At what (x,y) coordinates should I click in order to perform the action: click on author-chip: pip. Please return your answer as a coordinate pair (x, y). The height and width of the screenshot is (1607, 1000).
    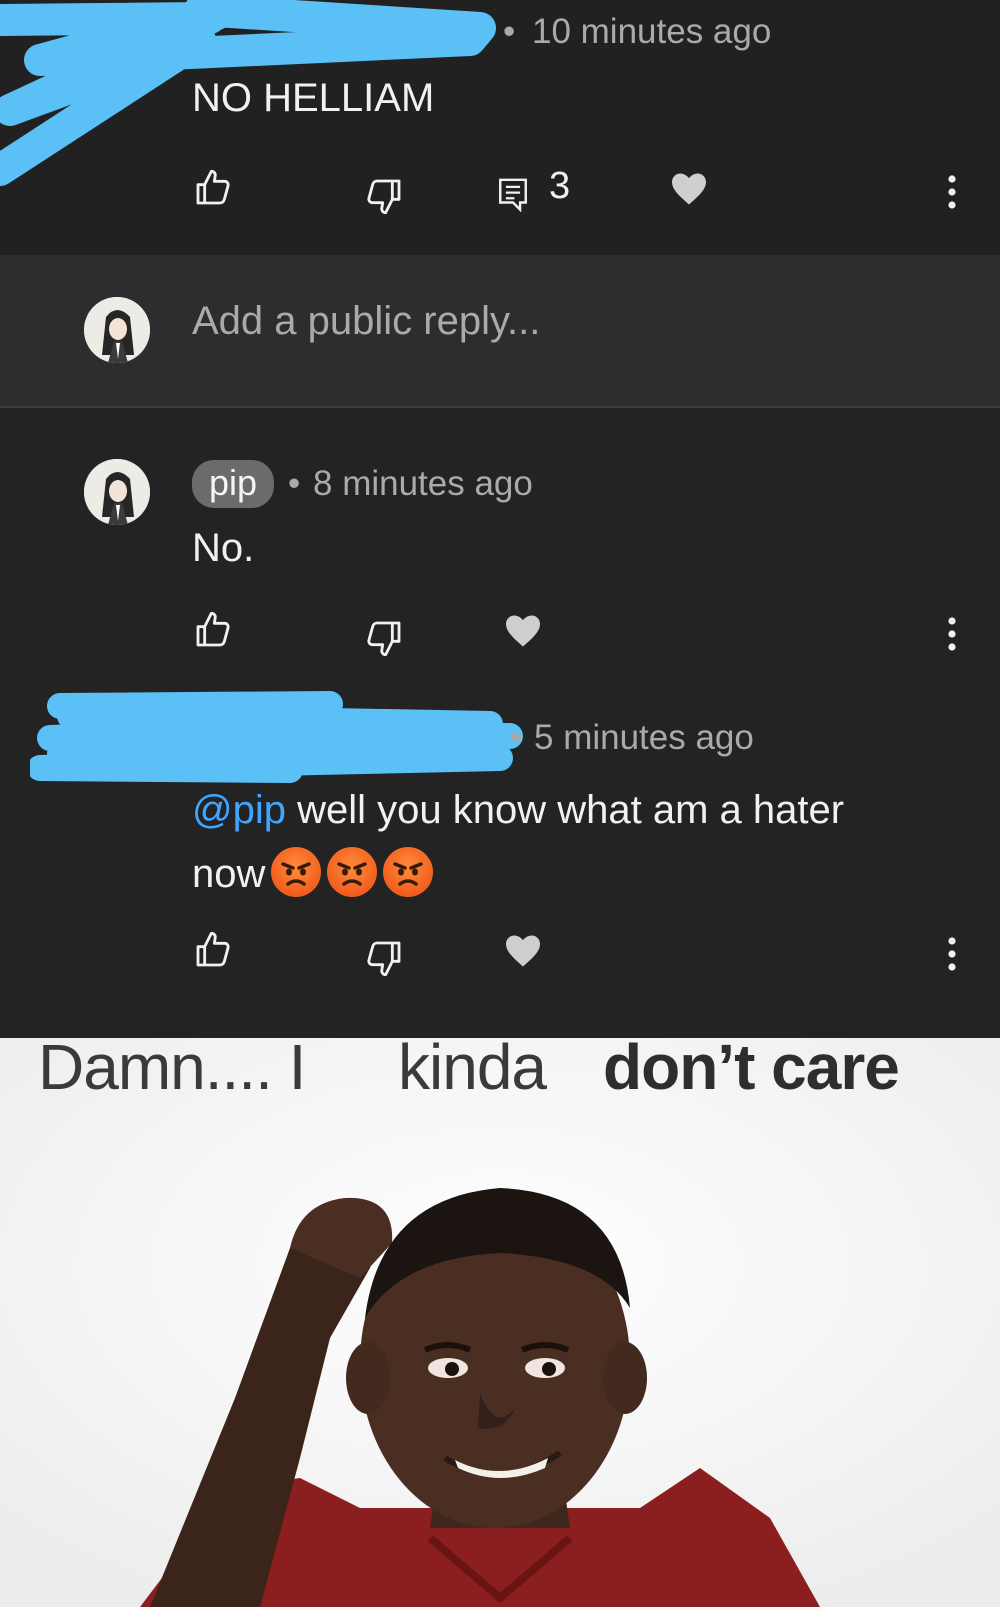
    Looking at the image, I should click on (233, 484).